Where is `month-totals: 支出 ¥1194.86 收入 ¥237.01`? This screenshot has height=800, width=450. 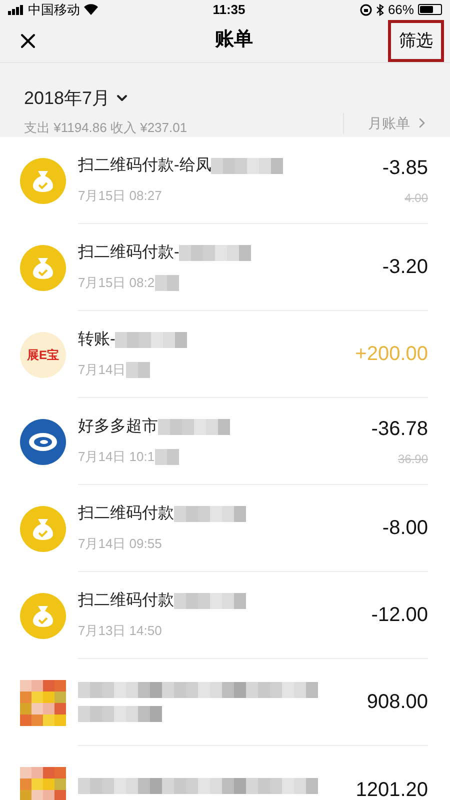 month-totals: 支出 ¥1194.86 收入 ¥237.01 is located at coordinates (106, 127).